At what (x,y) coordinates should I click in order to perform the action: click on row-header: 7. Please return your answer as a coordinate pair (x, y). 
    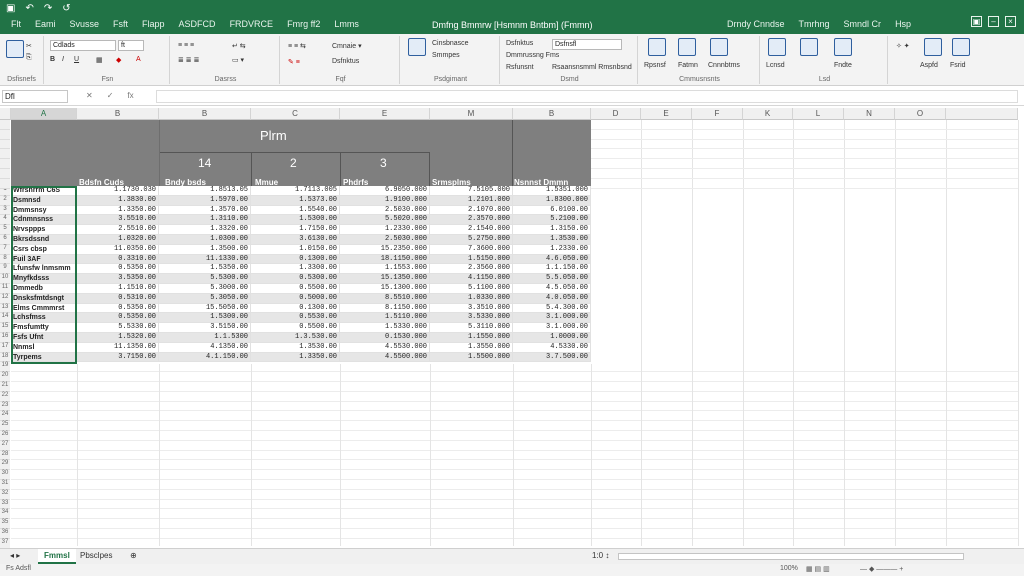
    Looking at the image, I should click on (5, 249).